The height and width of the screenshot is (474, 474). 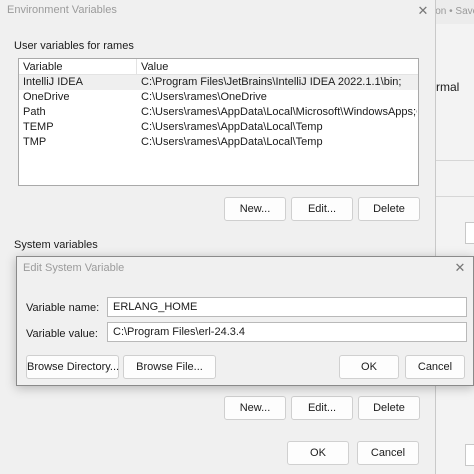 I want to click on row-value: C:\Users\rames\OneDrive, so click(x=204, y=97).